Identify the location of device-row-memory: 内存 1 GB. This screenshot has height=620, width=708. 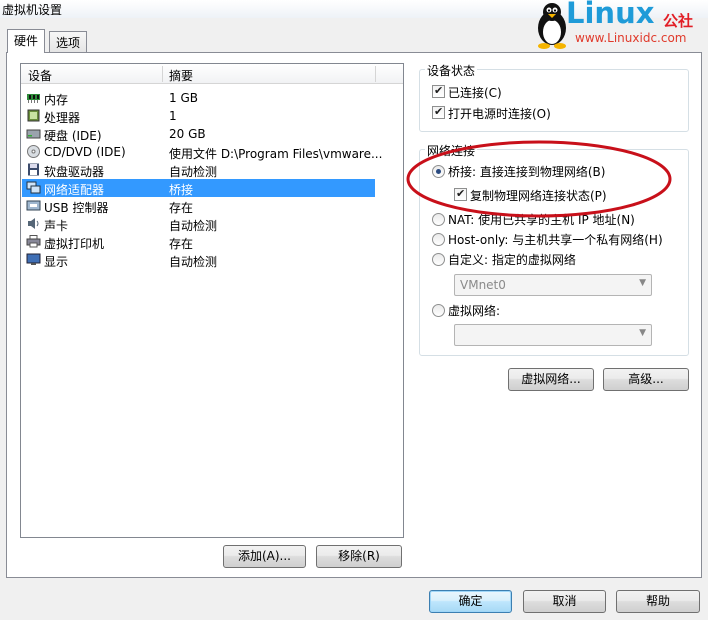
(198, 98).